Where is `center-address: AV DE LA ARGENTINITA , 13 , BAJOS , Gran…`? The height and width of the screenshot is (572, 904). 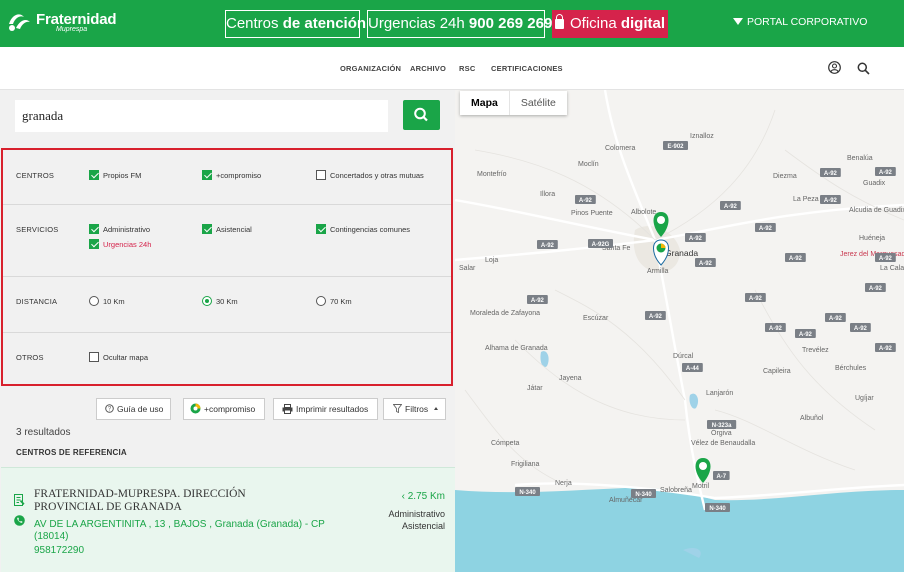 center-address: AV DE LA ARGENTINITA , 13 , BAJOS , Gran… is located at coordinates (184, 531).